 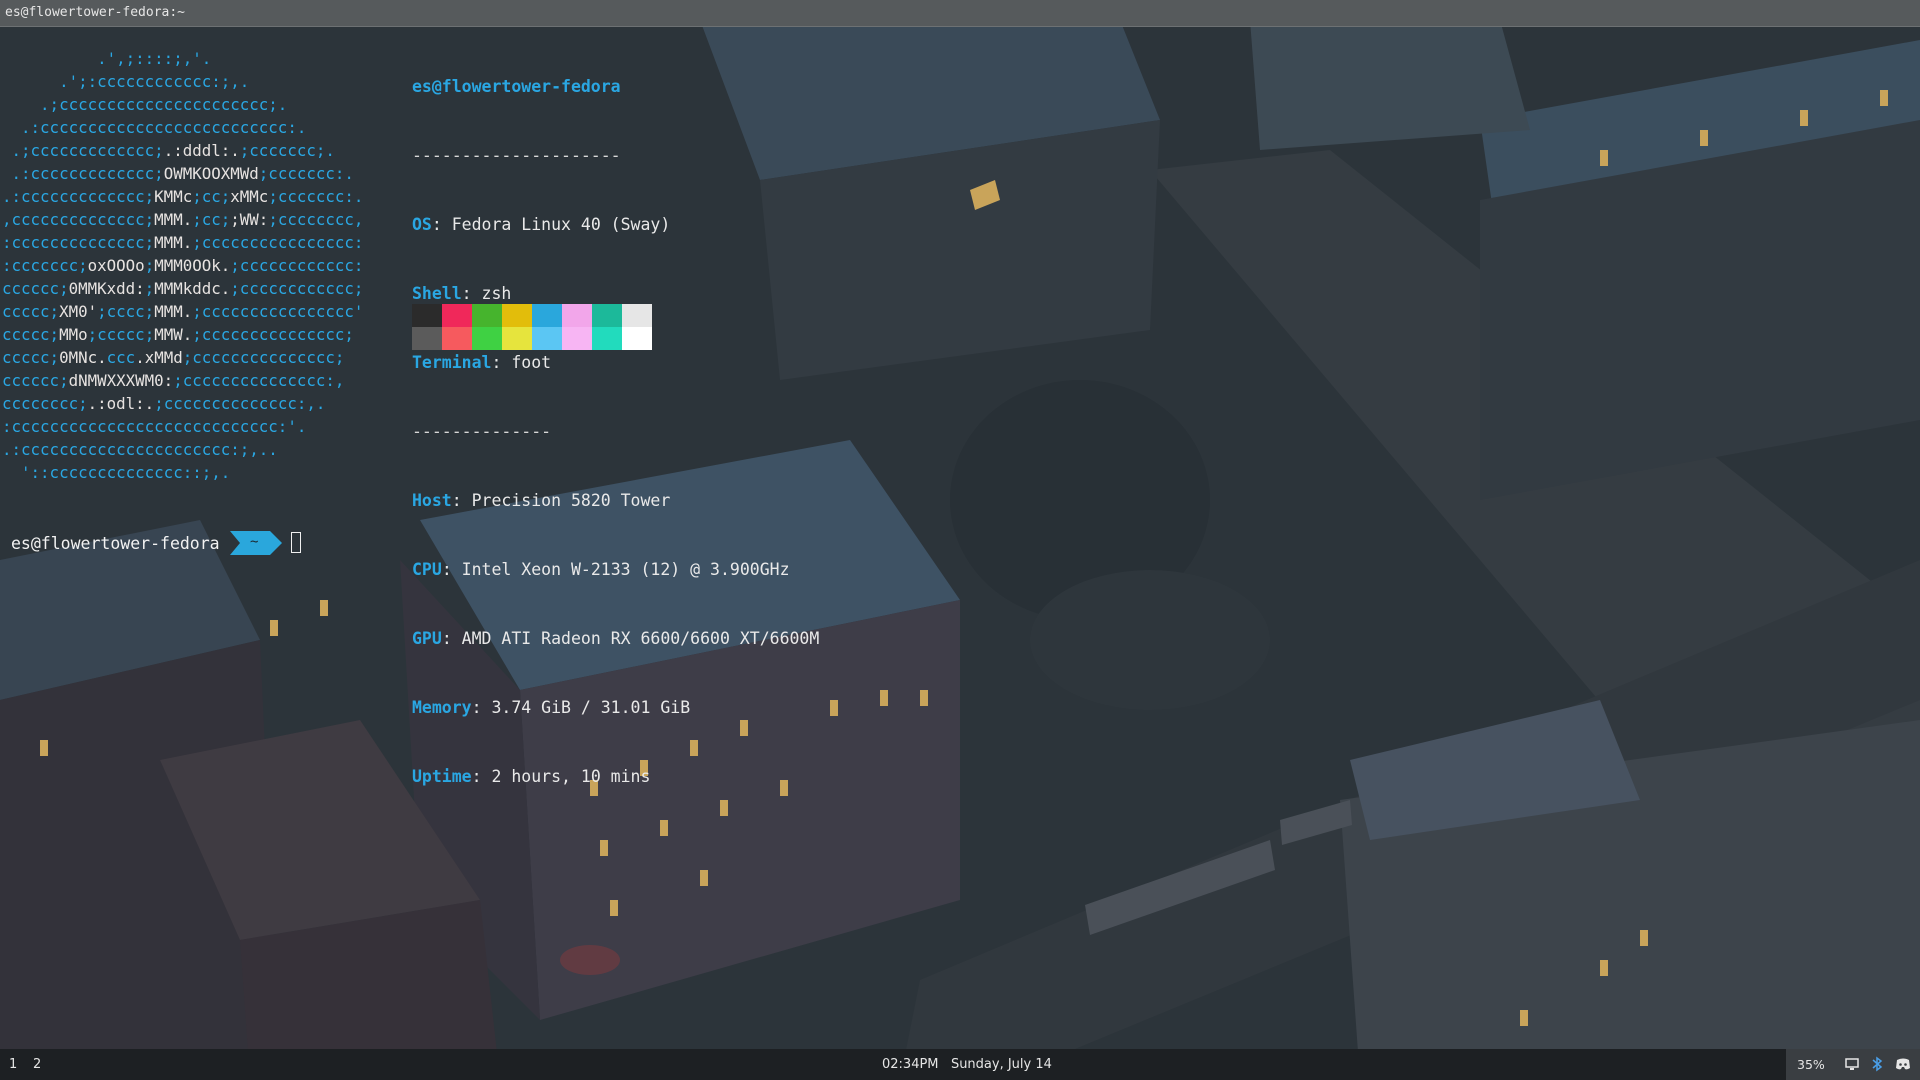 What do you see at coordinates (192, 288) in the screenshot?
I see `logo-segment: MMMkddc.` at bounding box center [192, 288].